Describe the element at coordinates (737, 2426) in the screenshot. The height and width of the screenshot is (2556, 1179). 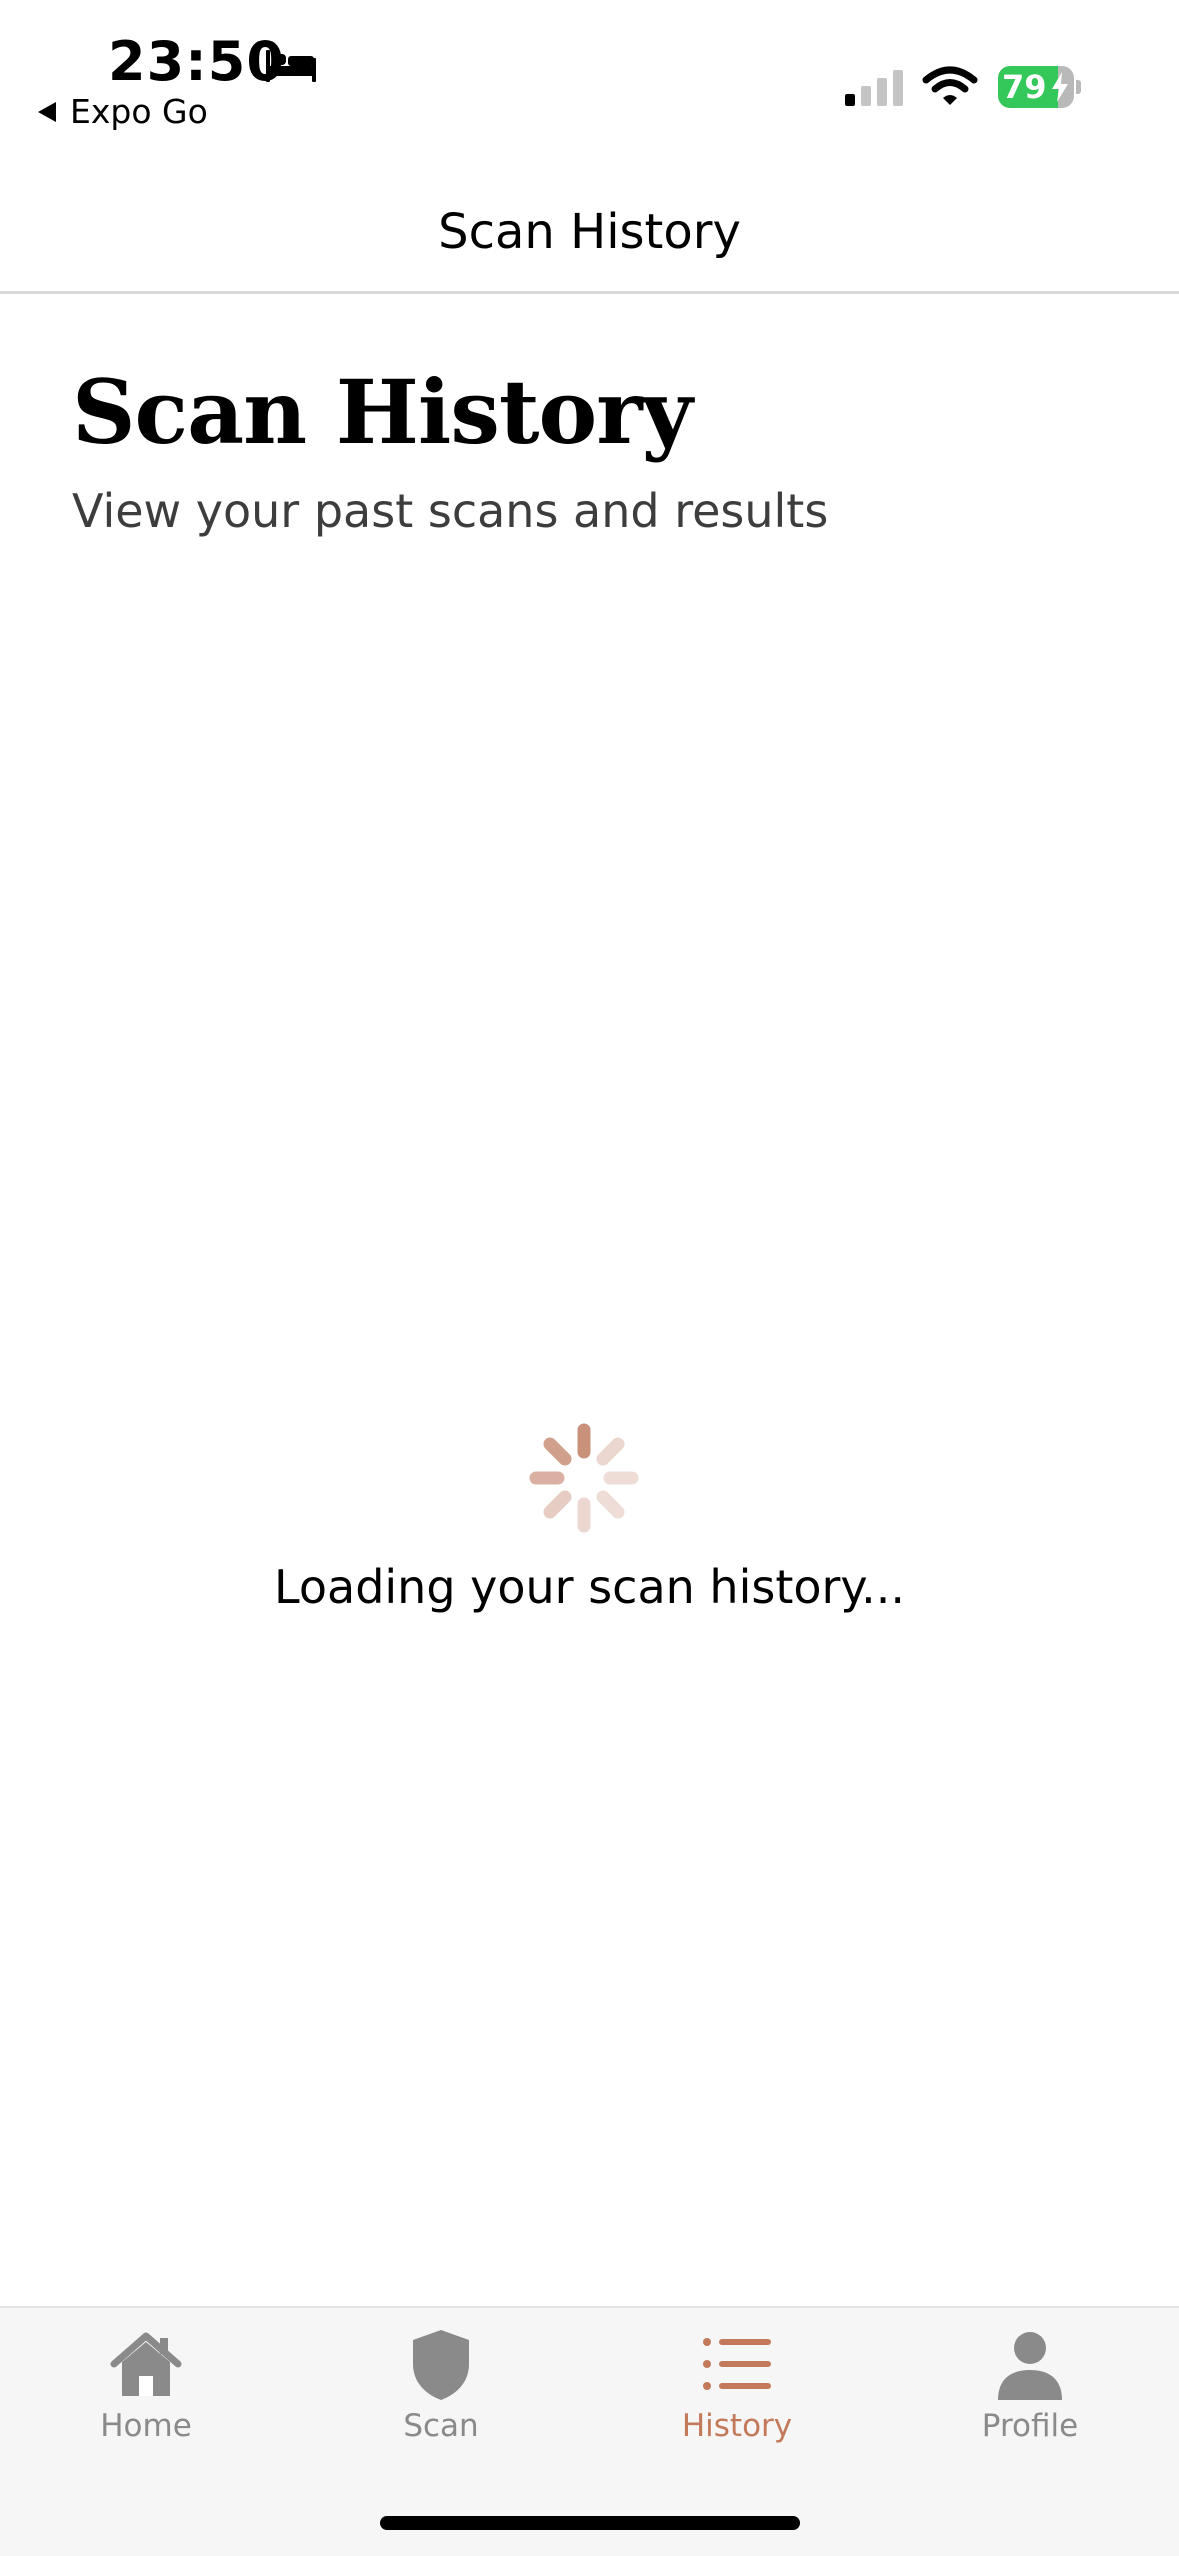
I see `tab-history-label: History` at that location.